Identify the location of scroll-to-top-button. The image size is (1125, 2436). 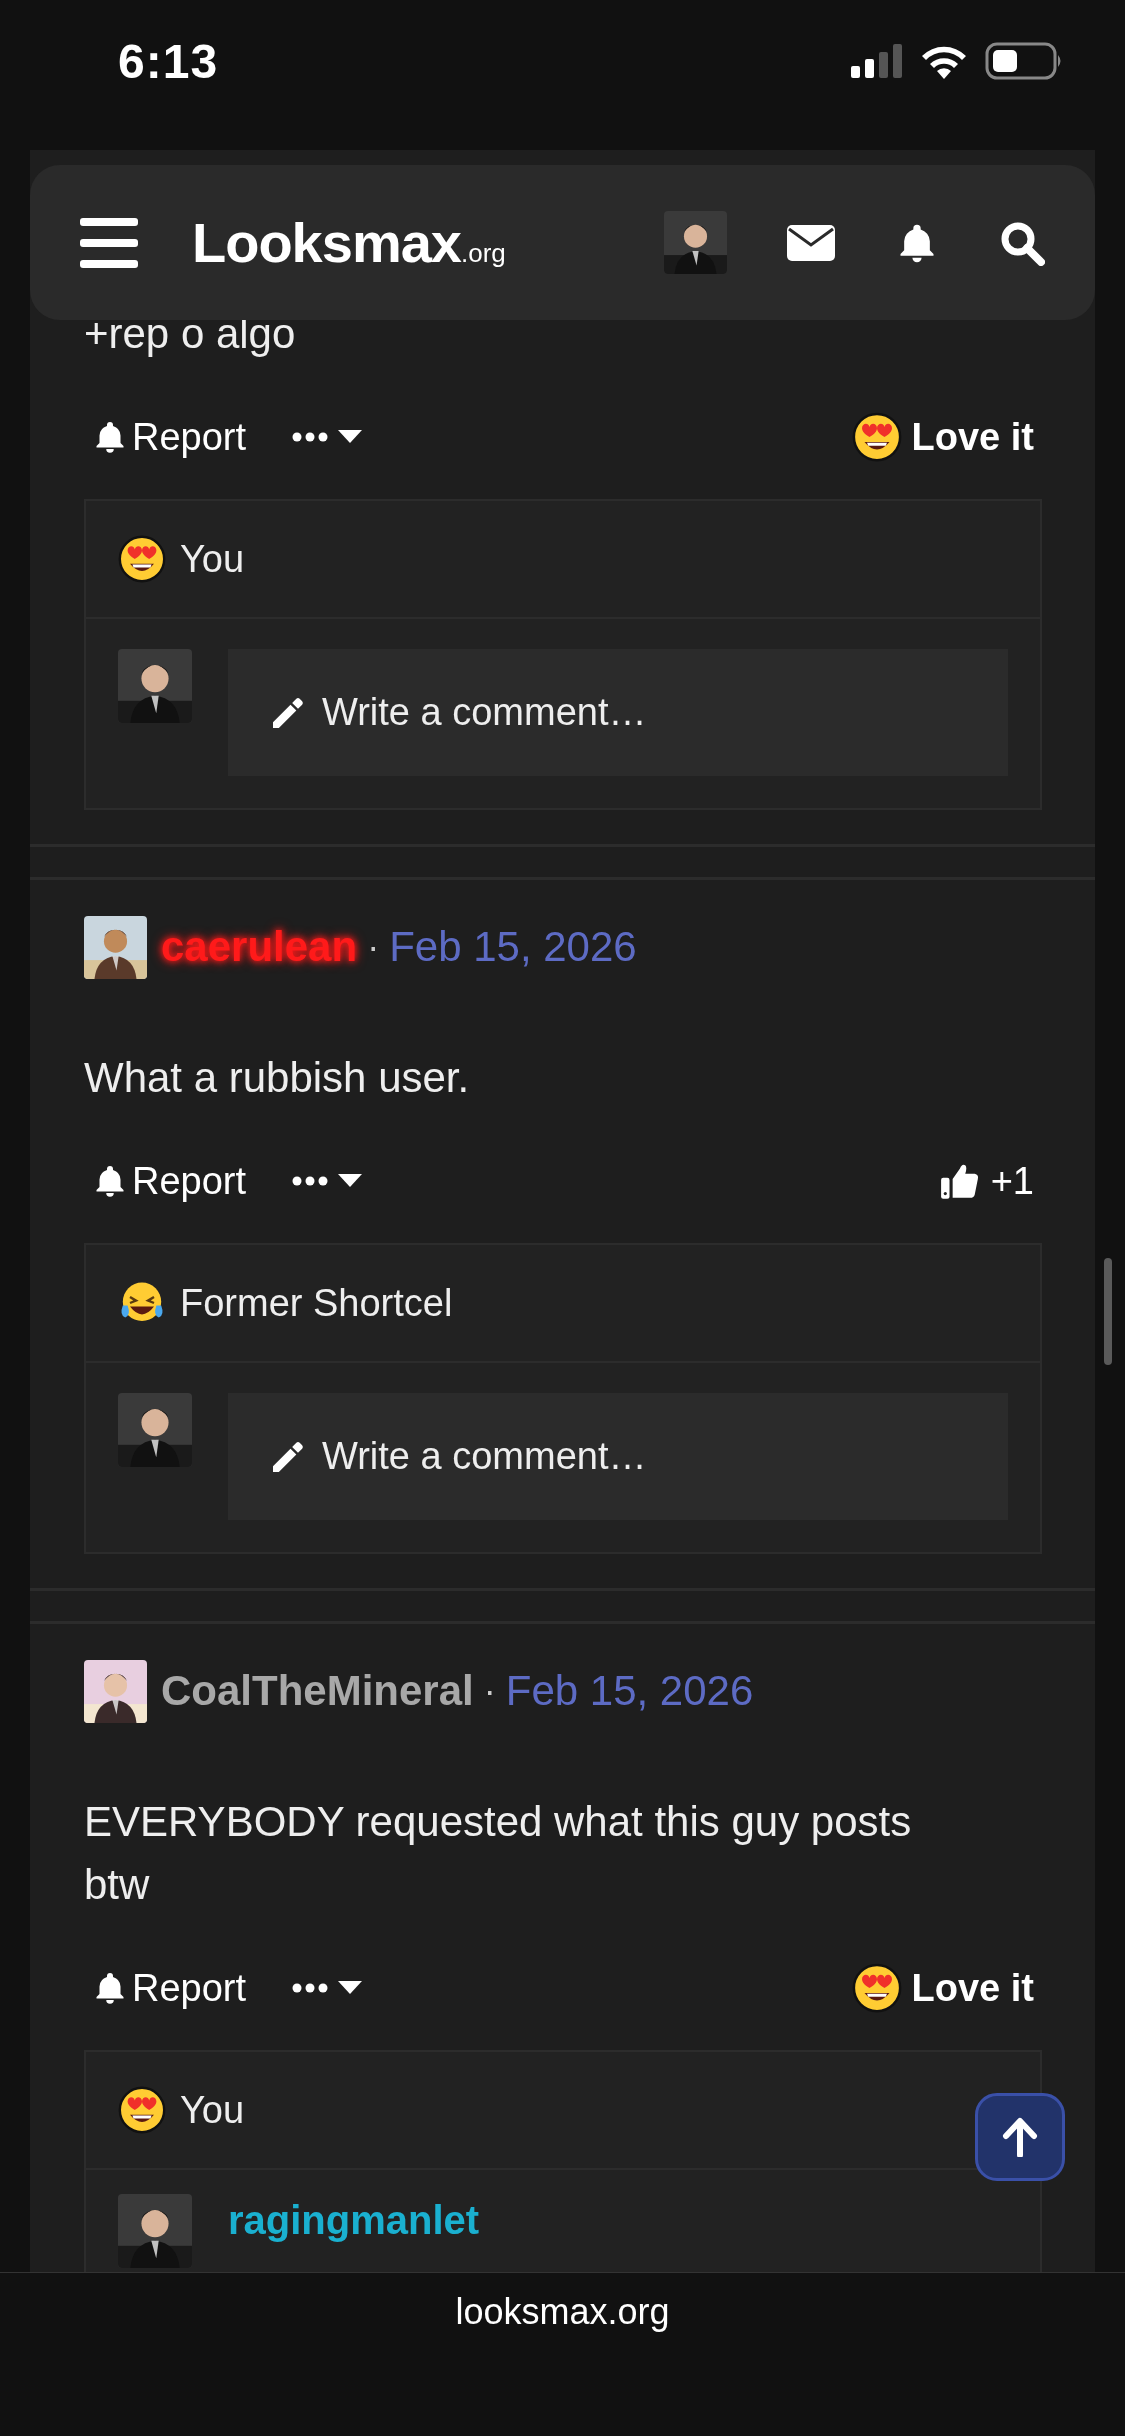
(1020, 2137).